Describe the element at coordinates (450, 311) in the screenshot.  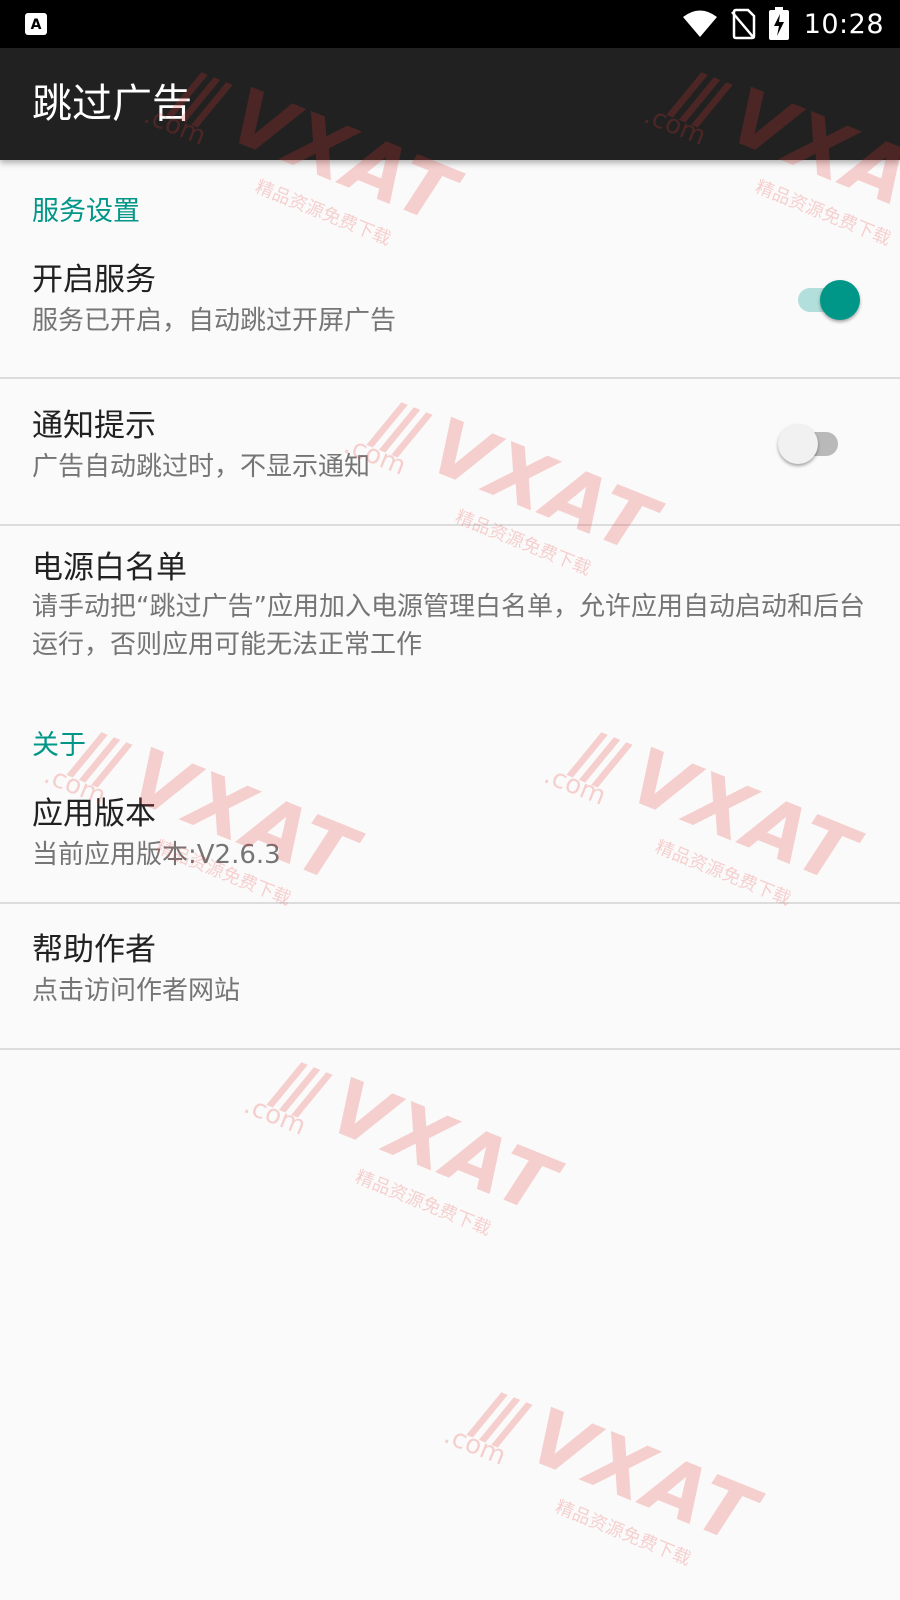
I see `pref-enable-service: 开启服务 服务已开启，自动跳过开屏广告` at that location.